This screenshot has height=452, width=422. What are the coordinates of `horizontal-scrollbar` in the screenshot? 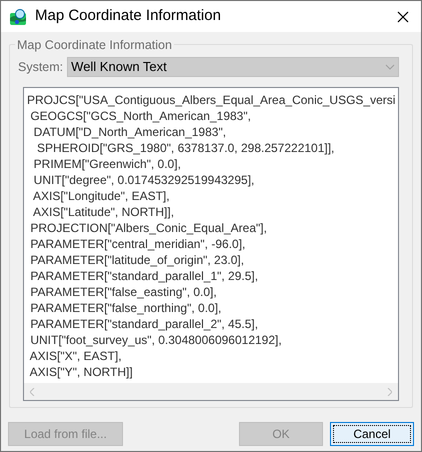 It's located at (211, 391).